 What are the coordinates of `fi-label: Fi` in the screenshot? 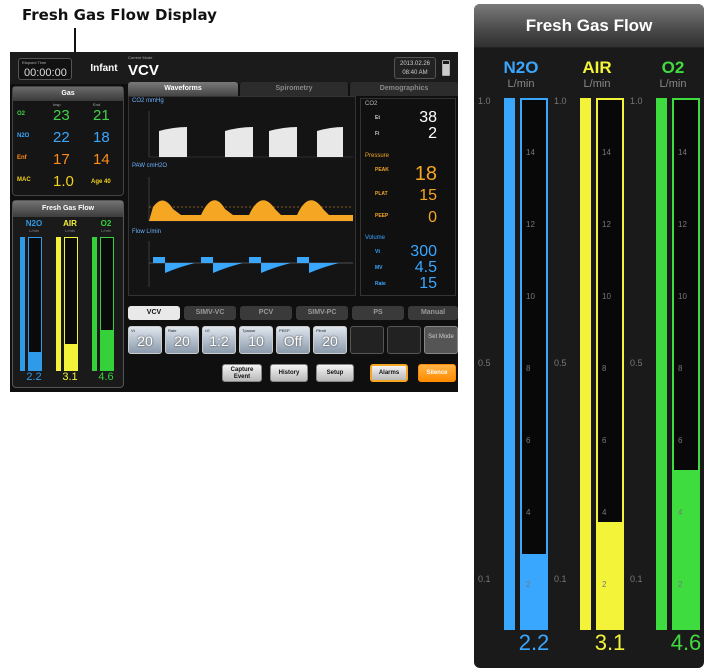 It's located at (377, 134).